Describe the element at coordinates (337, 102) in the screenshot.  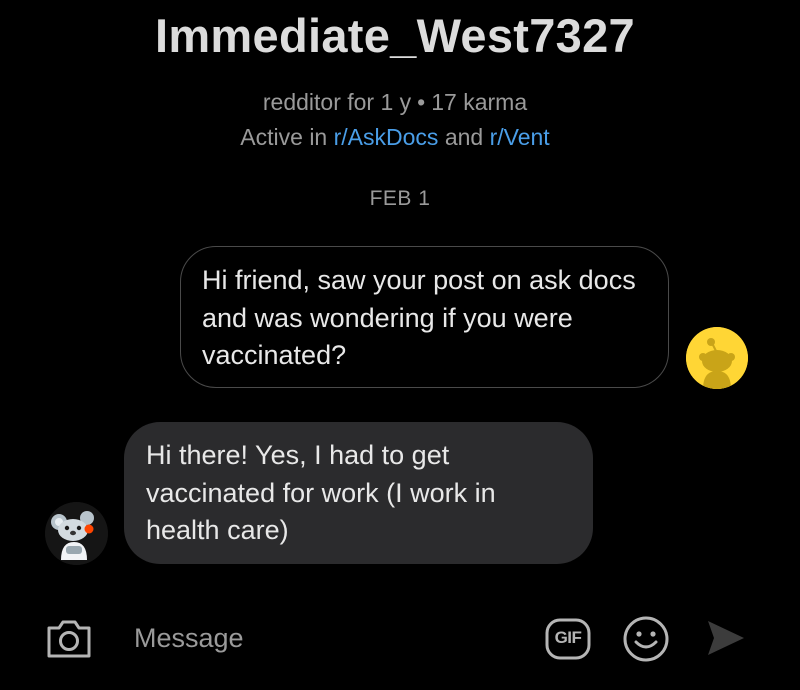
I see `account-age: redditor for 1 y` at that location.